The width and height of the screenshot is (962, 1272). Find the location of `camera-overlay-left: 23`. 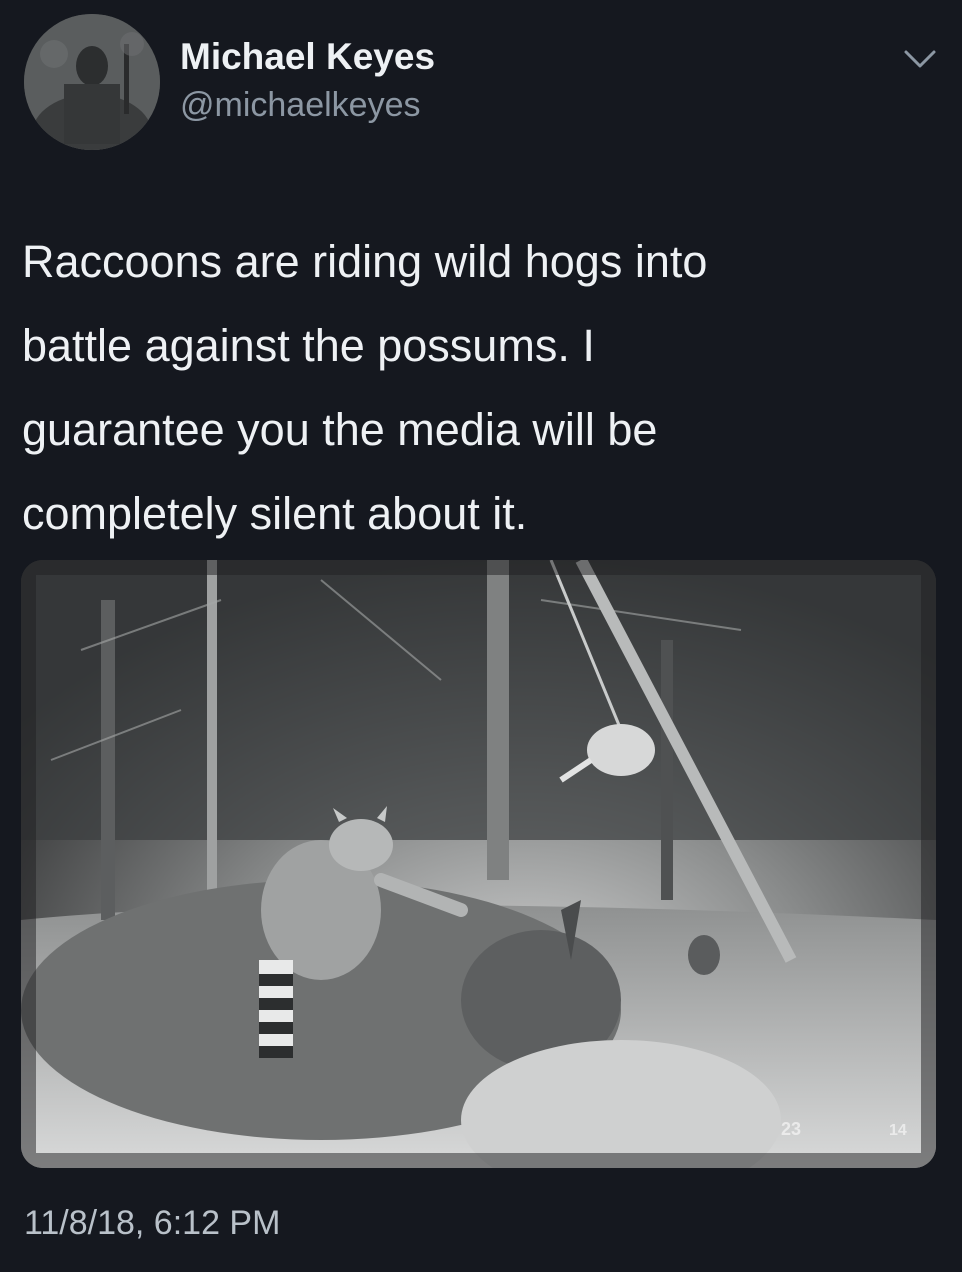

camera-overlay-left: 23 is located at coordinates (791, 1129).